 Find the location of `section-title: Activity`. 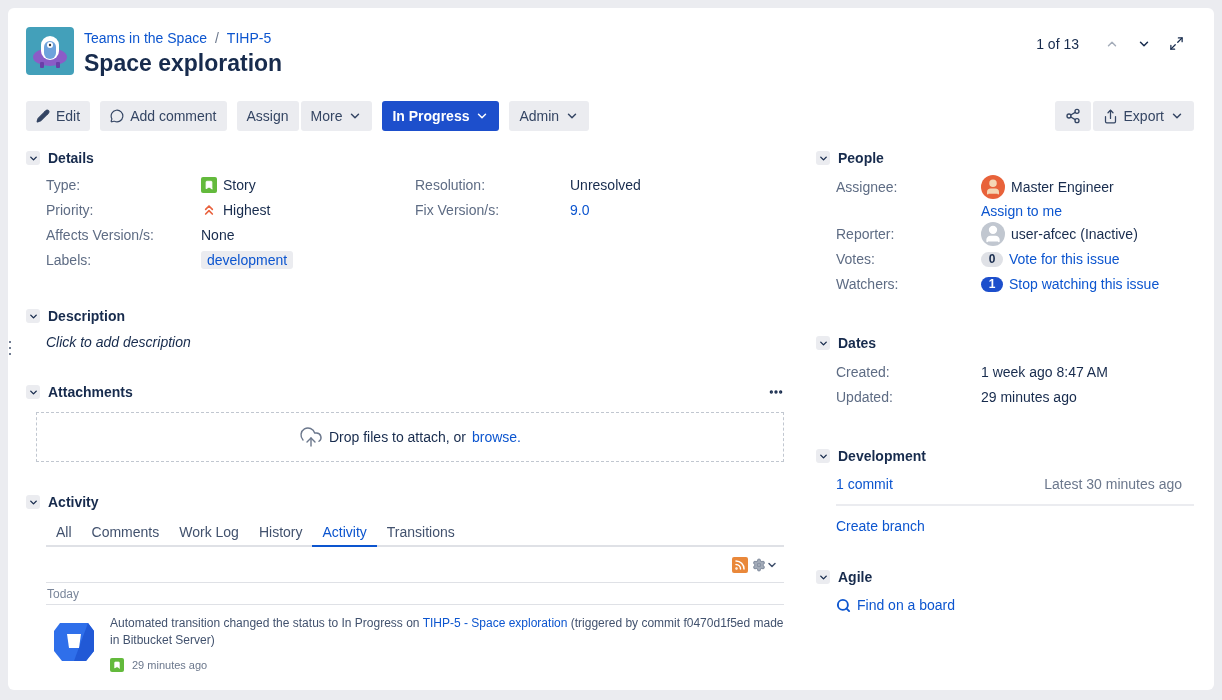

section-title: Activity is located at coordinates (73, 502).